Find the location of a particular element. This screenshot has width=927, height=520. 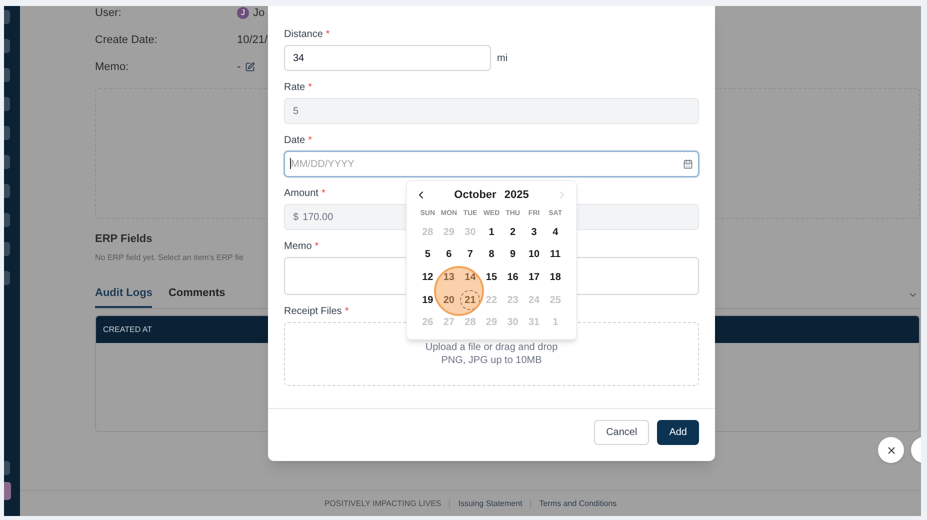

field-label: Date * is located at coordinates (298, 141).